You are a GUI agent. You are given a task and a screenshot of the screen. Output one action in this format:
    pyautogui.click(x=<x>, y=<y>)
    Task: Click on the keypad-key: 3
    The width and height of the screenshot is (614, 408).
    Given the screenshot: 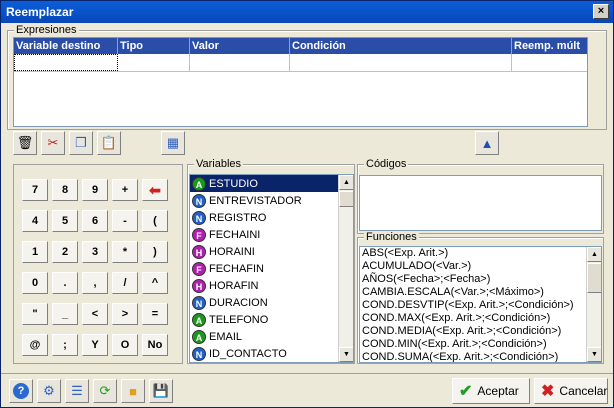 What is the action you would take?
    pyautogui.click(x=95, y=252)
    